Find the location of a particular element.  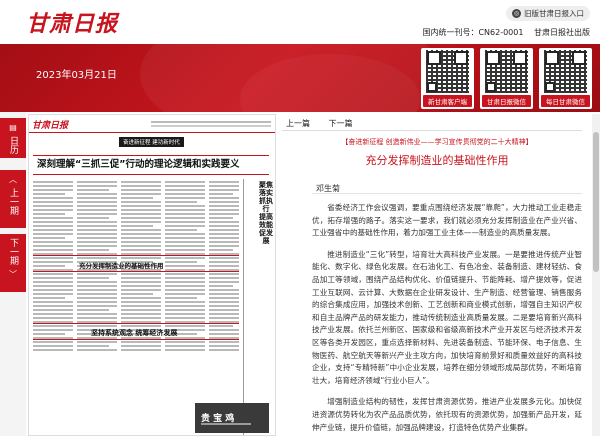

qr-card-daily: 每日甘肃微信 is located at coordinates (565, 78).